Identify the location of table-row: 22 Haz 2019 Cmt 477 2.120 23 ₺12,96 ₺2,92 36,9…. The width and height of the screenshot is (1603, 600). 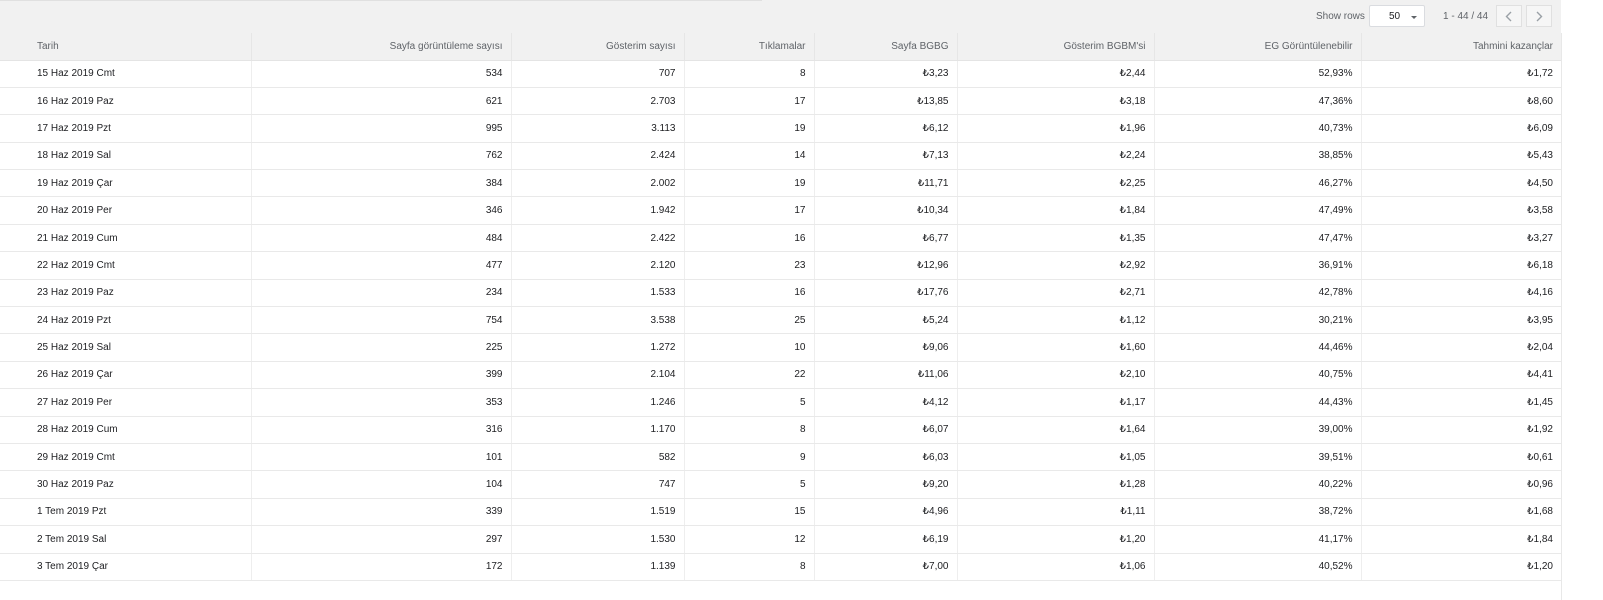
(780, 265).